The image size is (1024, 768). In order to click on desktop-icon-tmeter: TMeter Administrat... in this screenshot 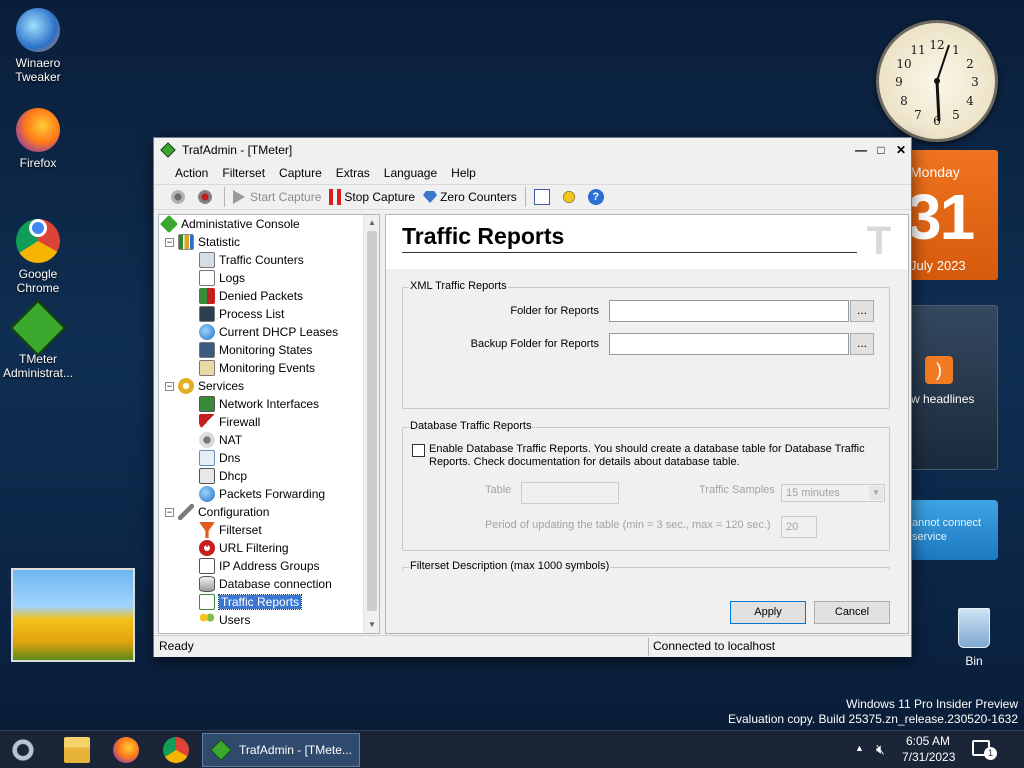, I will do `click(38, 339)`.